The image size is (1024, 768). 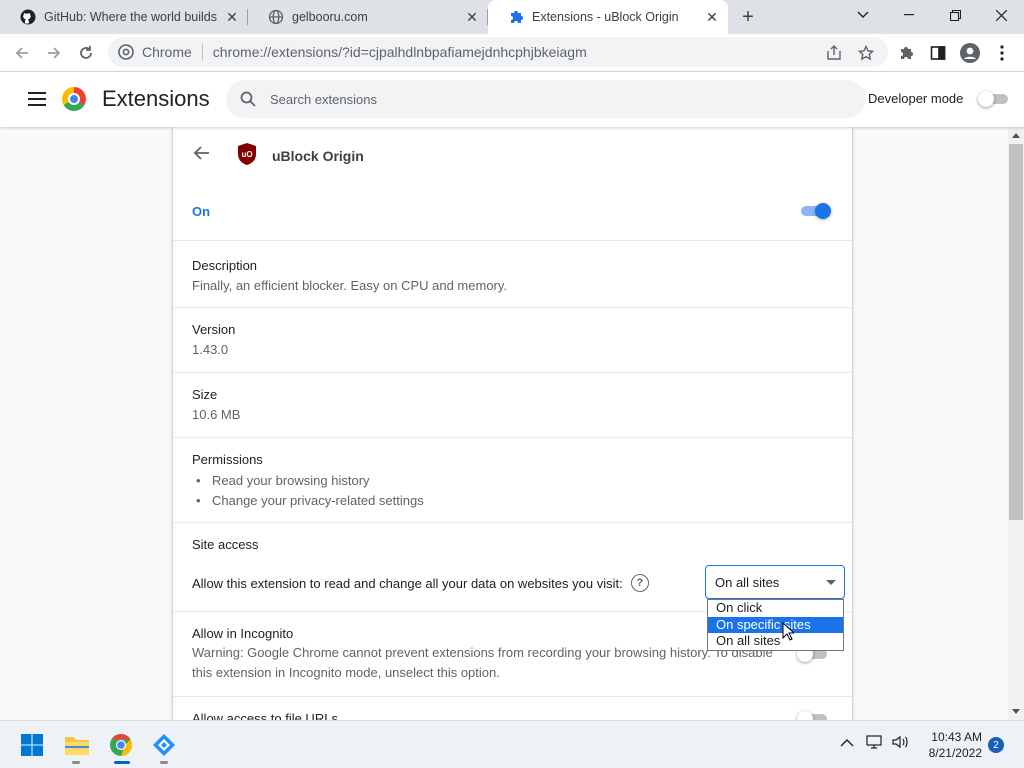 What do you see at coordinates (789, 632) in the screenshot?
I see `mouse-cursor-icon` at bounding box center [789, 632].